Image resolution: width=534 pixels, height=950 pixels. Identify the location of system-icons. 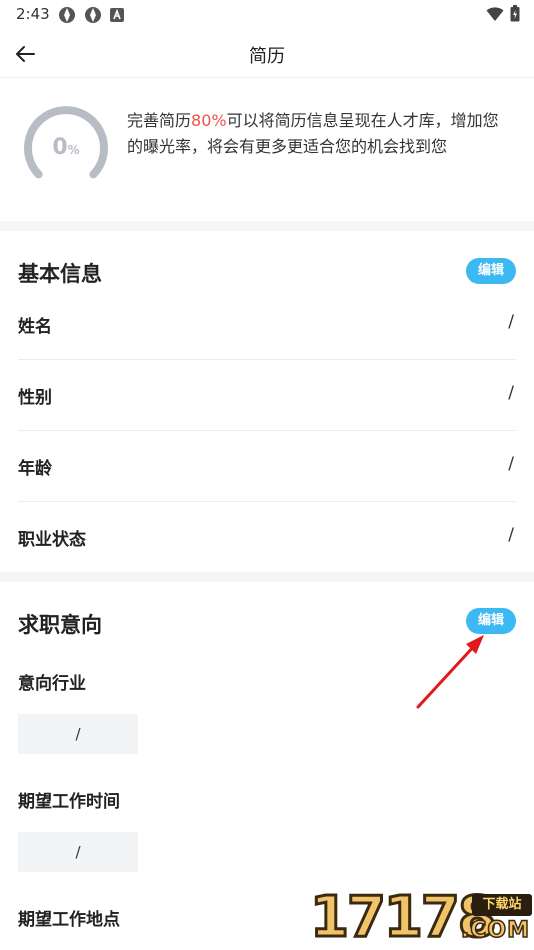
(503, 13).